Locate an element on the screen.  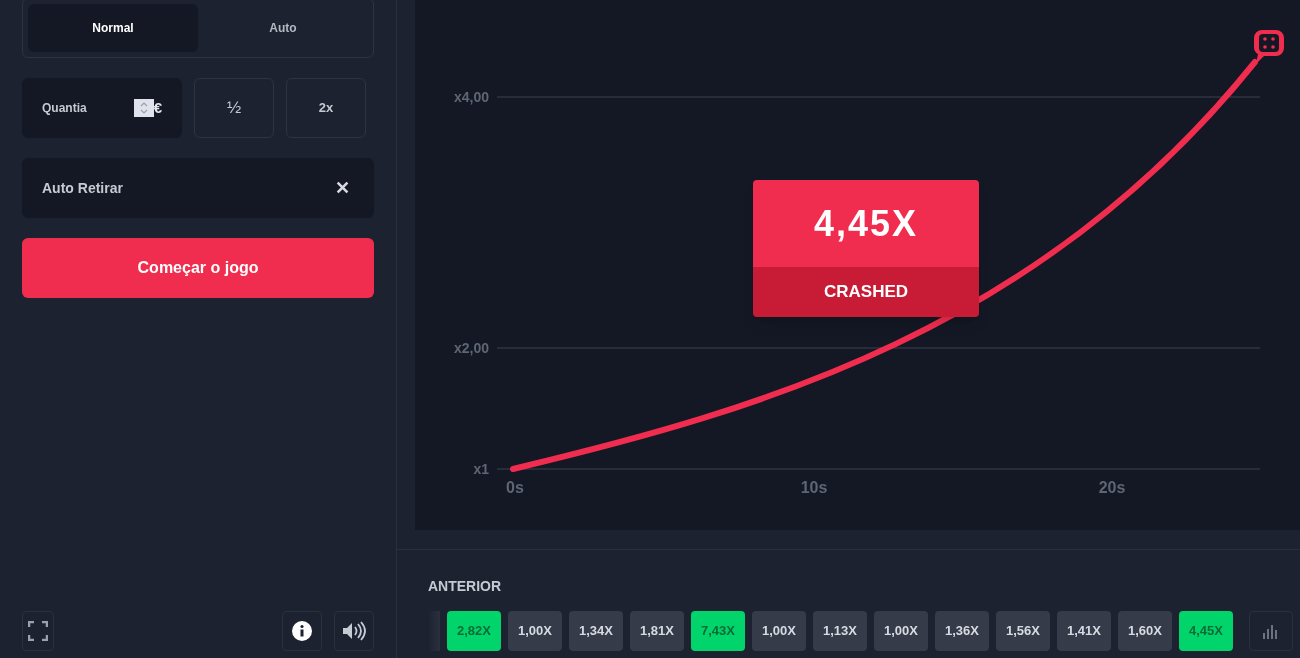
stats-button is located at coordinates (1271, 631).